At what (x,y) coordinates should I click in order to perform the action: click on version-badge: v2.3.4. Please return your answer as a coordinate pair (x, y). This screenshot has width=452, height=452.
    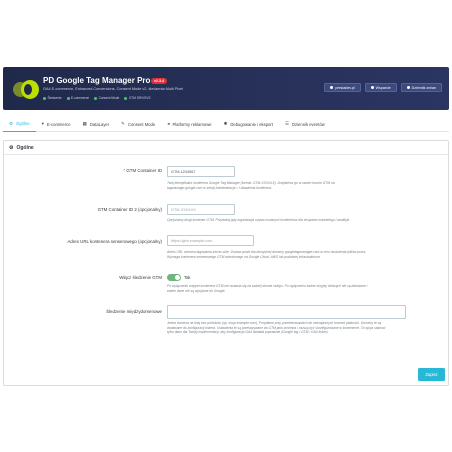
    Looking at the image, I should click on (159, 81).